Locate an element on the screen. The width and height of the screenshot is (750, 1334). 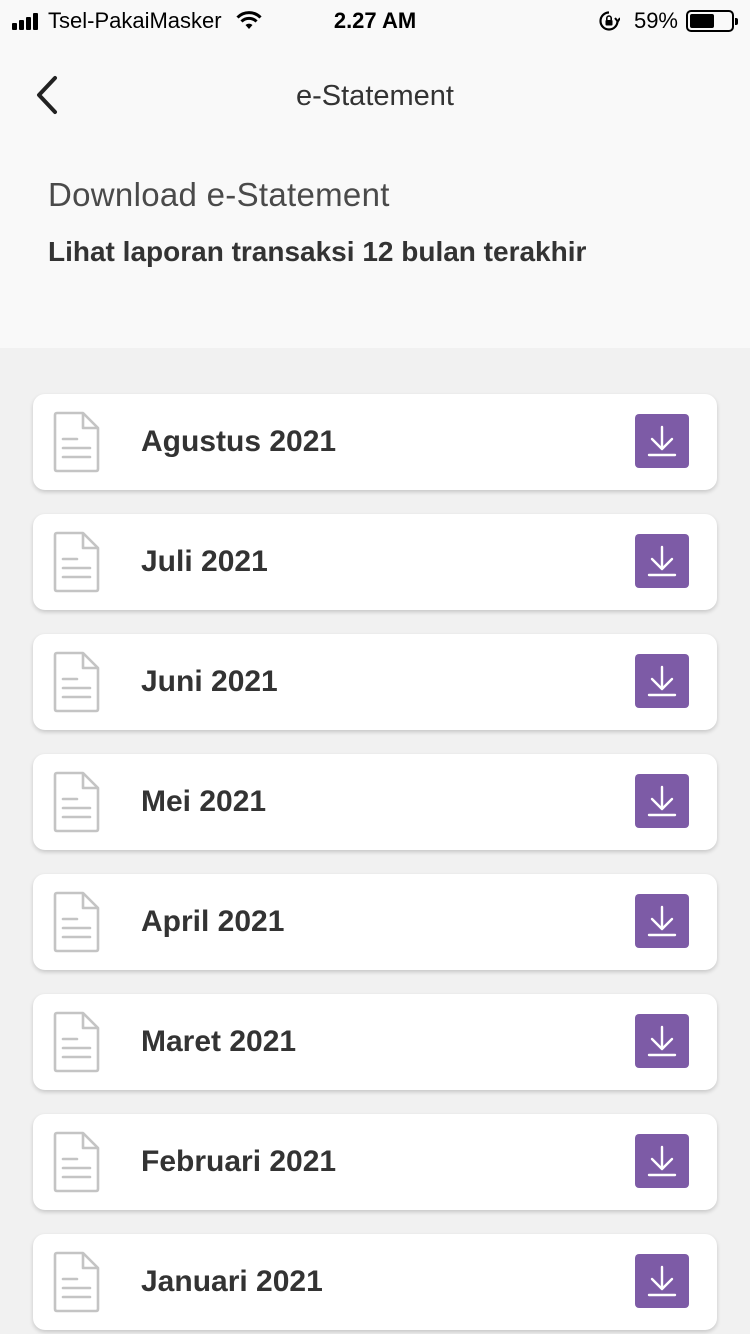
status-right: 59% is located at coordinates (668, 21).